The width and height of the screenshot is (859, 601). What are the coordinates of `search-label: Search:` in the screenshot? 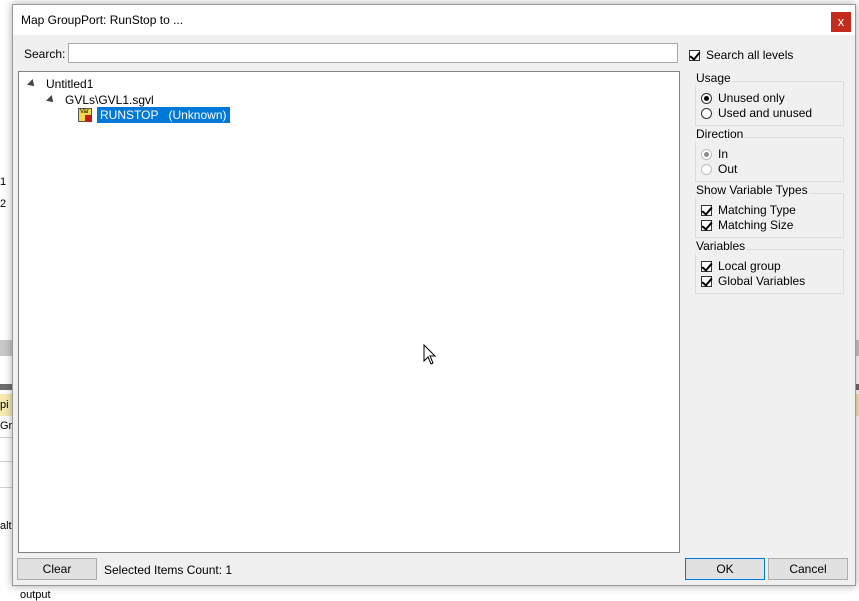 It's located at (45, 54).